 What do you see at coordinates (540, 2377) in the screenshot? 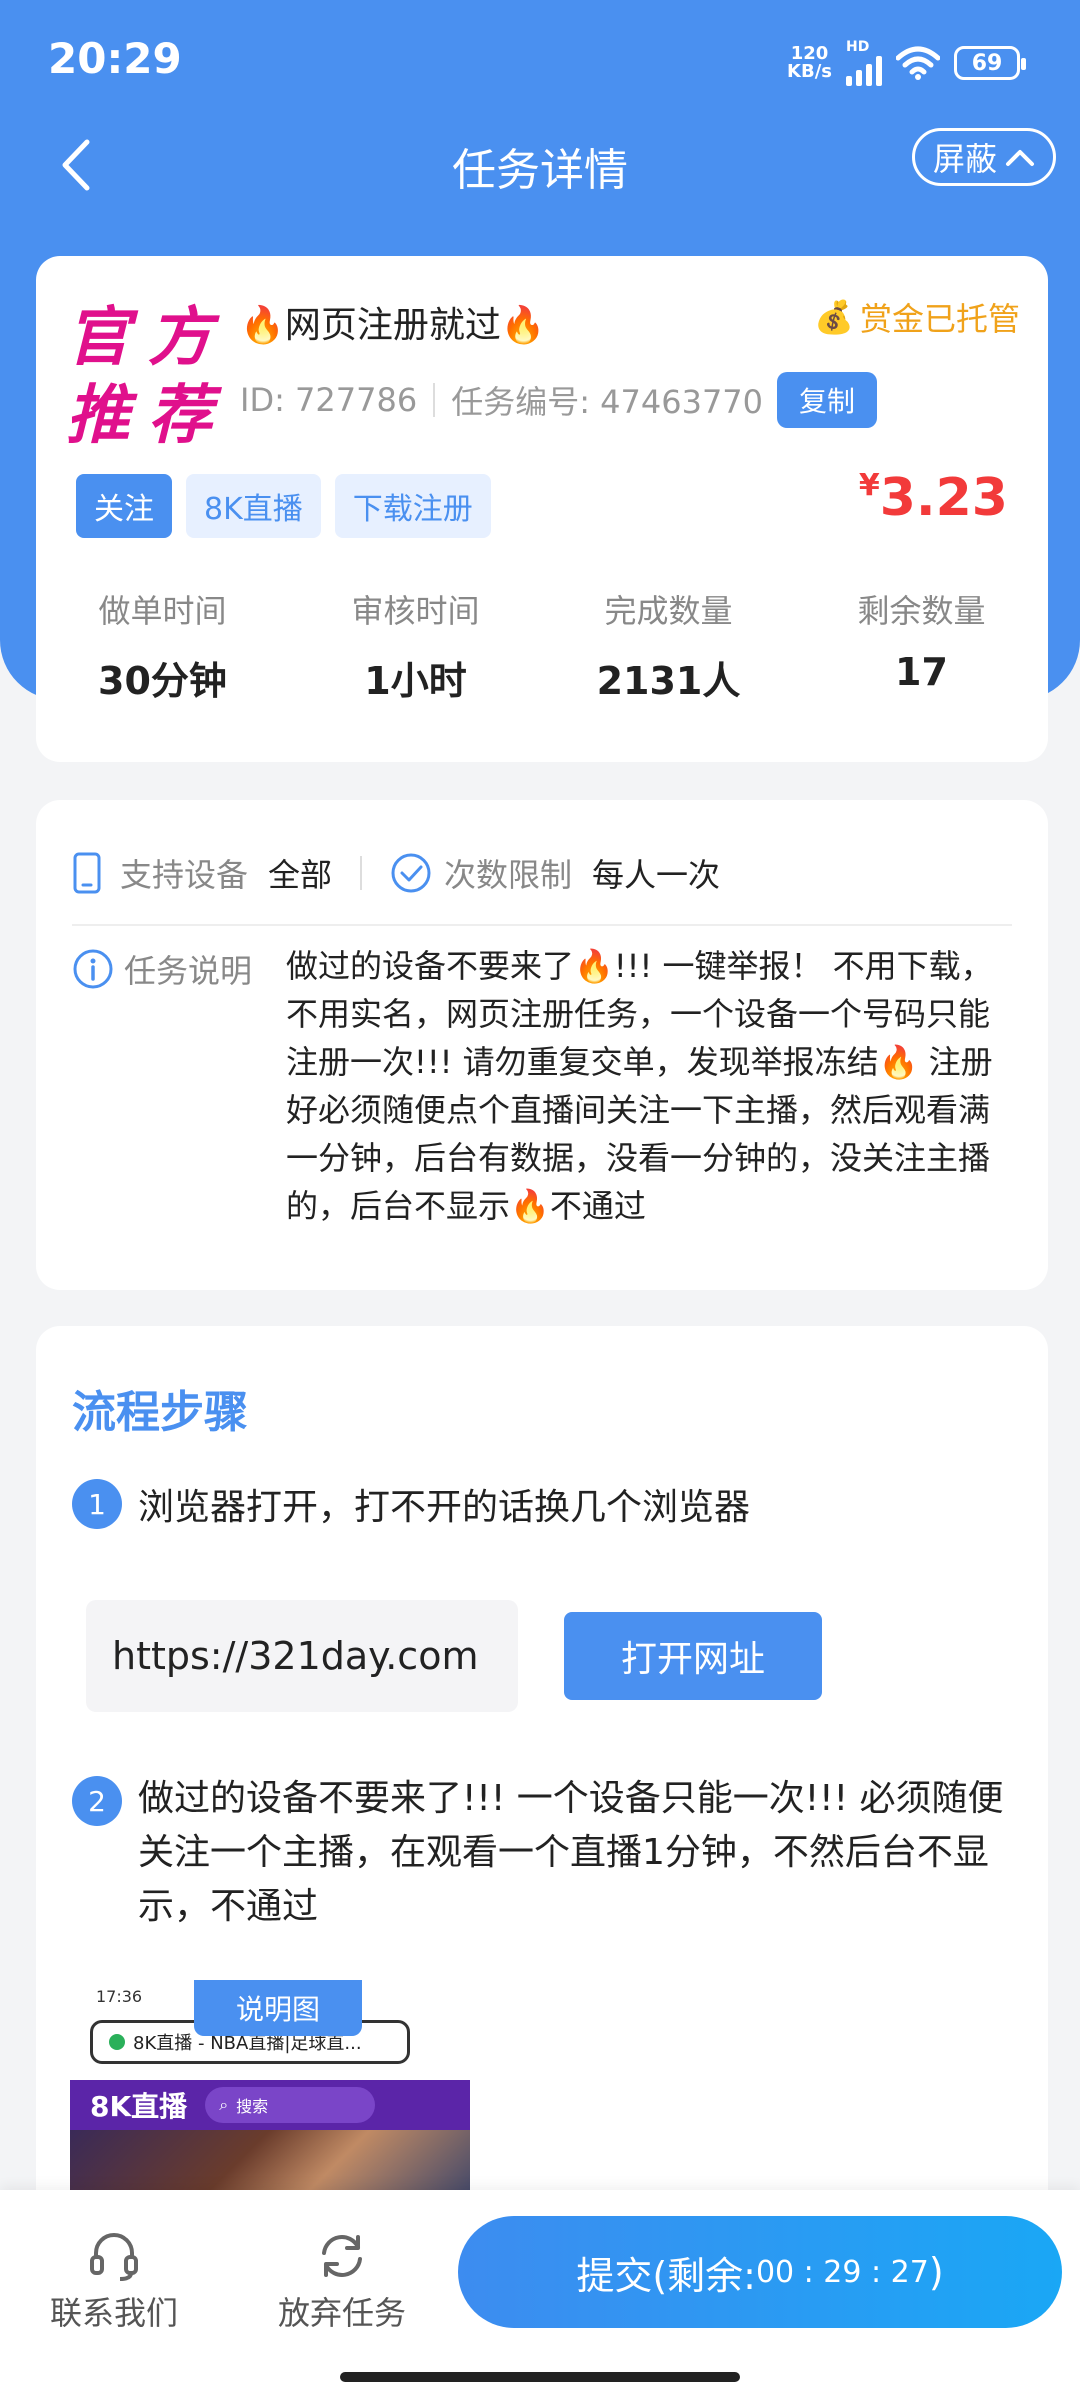
I see `home-indicator` at bounding box center [540, 2377].